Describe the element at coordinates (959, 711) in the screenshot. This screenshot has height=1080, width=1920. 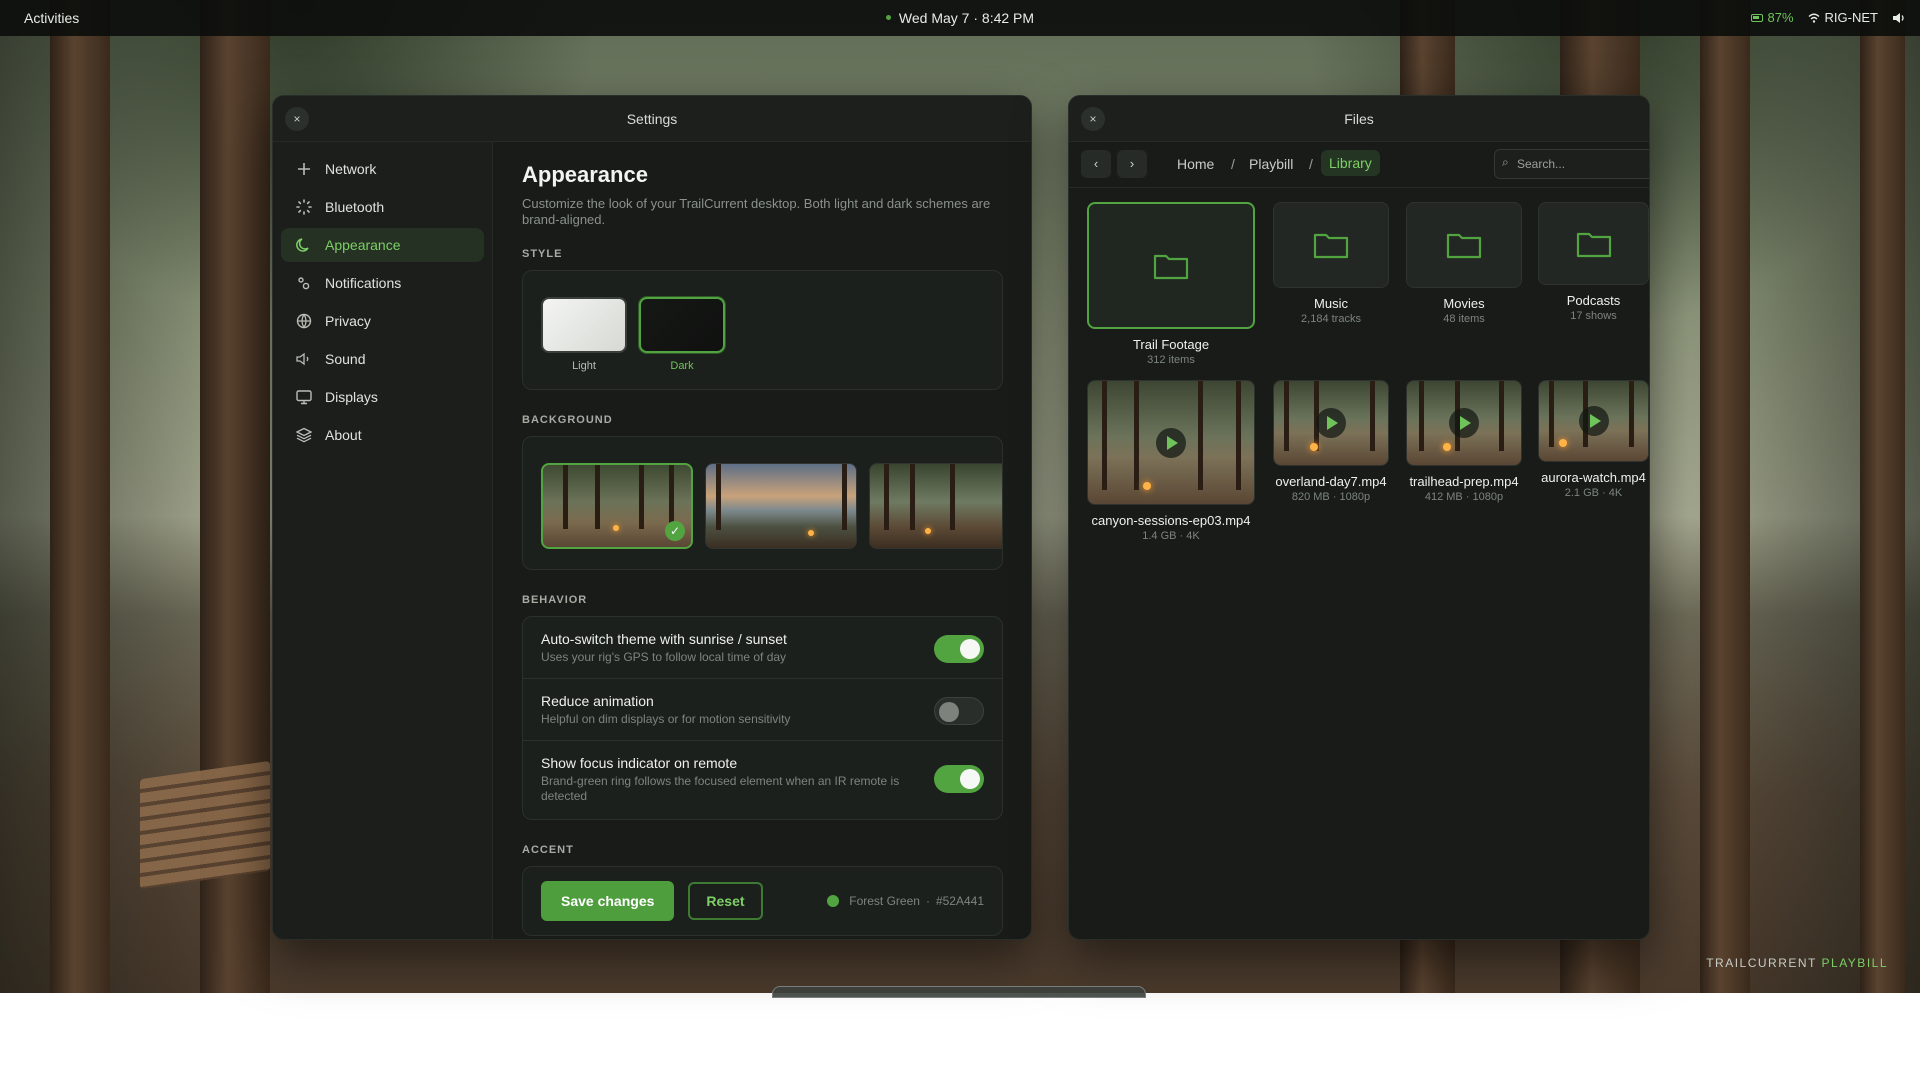
I see `reduce-animation-toggle` at that location.